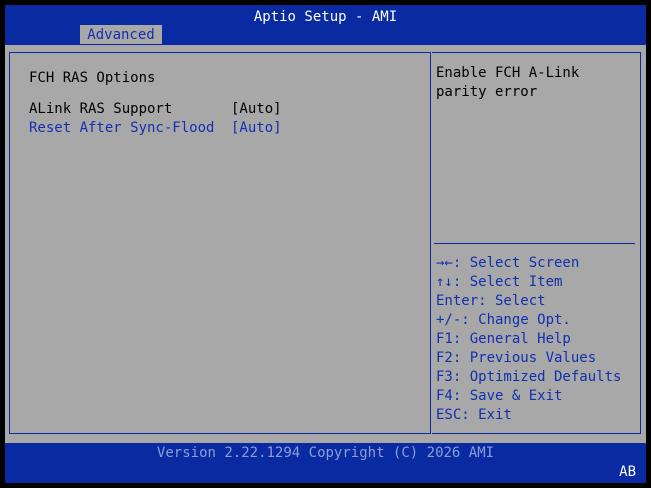 Image resolution: width=651 pixels, height=488 pixels. I want to click on window-title: Aptio Setup - AMI, so click(325, 17).